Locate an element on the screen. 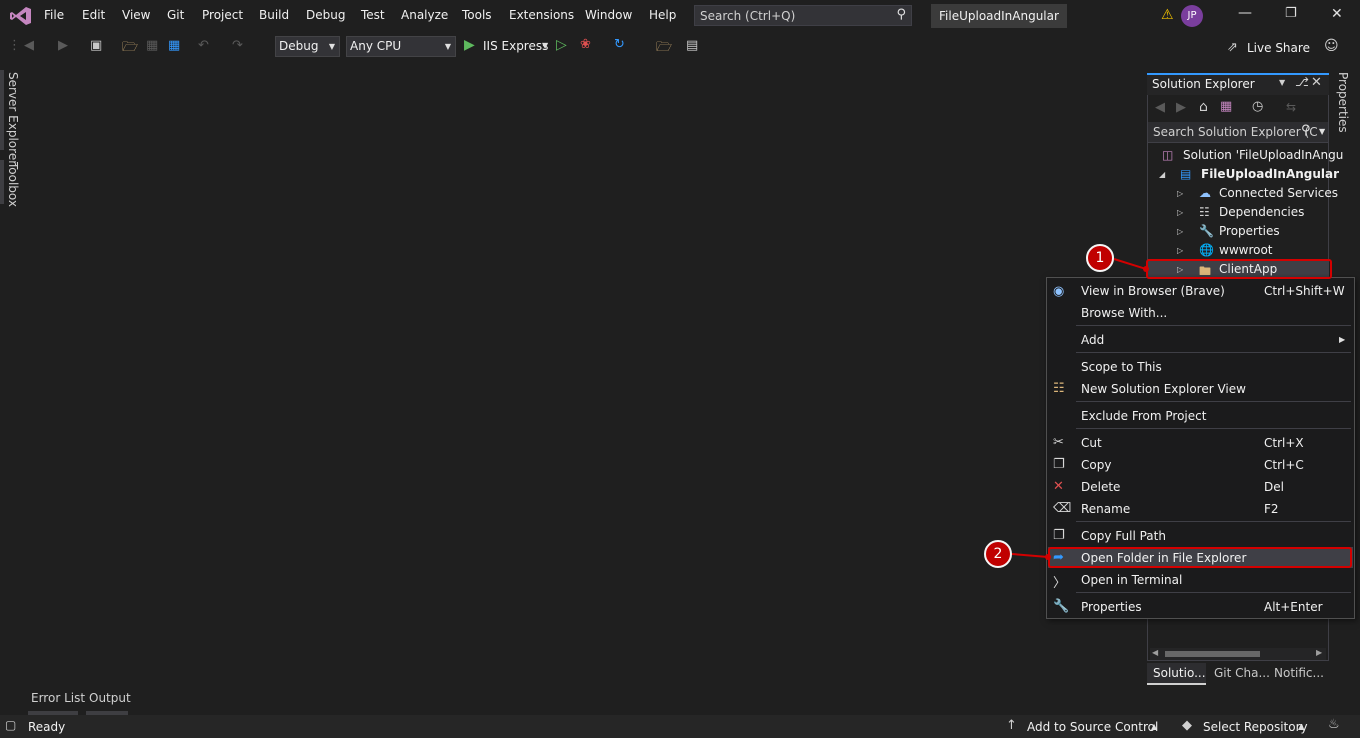 This screenshot has height=738, width=1360. shortcut-copy: Ctrl+C is located at coordinates (1284, 465).